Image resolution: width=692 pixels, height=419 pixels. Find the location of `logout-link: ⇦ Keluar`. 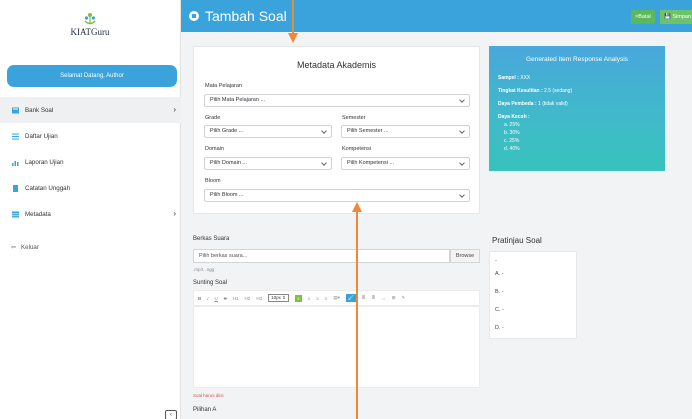

logout-link: ⇦ Keluar is located at coordinates (25, 247).